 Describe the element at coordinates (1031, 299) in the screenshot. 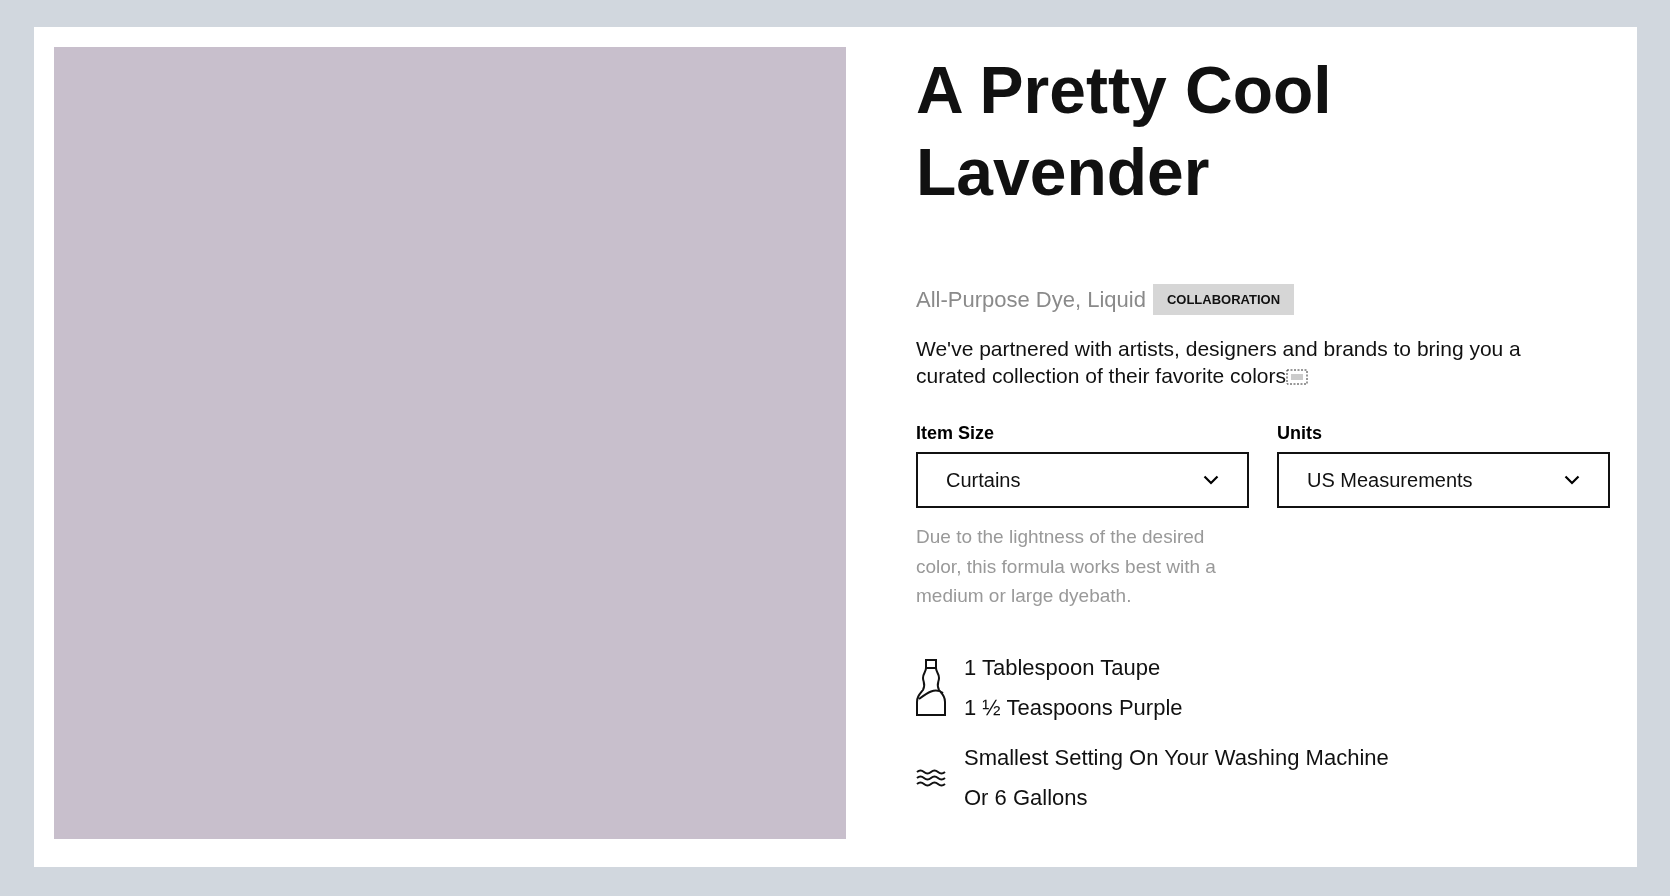

I see `product-type: All-Purpose Dye, Liquid` at that location.